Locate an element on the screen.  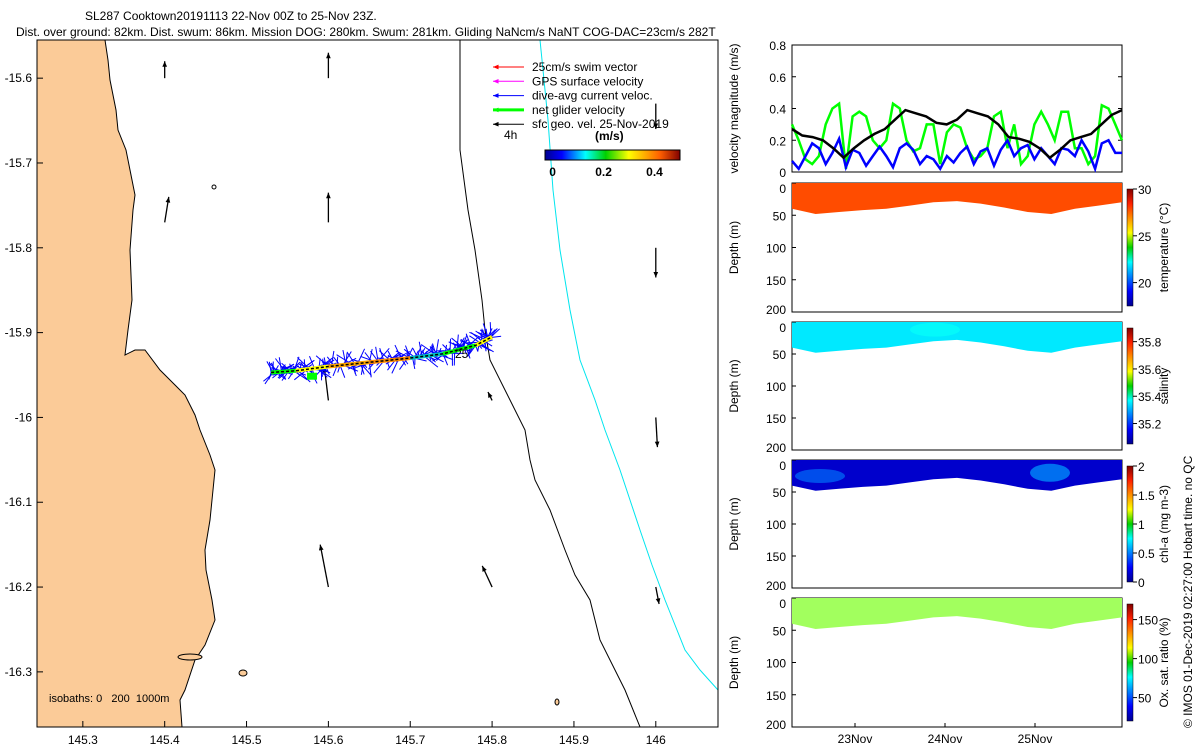
colorbar-tick-label: 1 is located at coordinates (1141, 525).